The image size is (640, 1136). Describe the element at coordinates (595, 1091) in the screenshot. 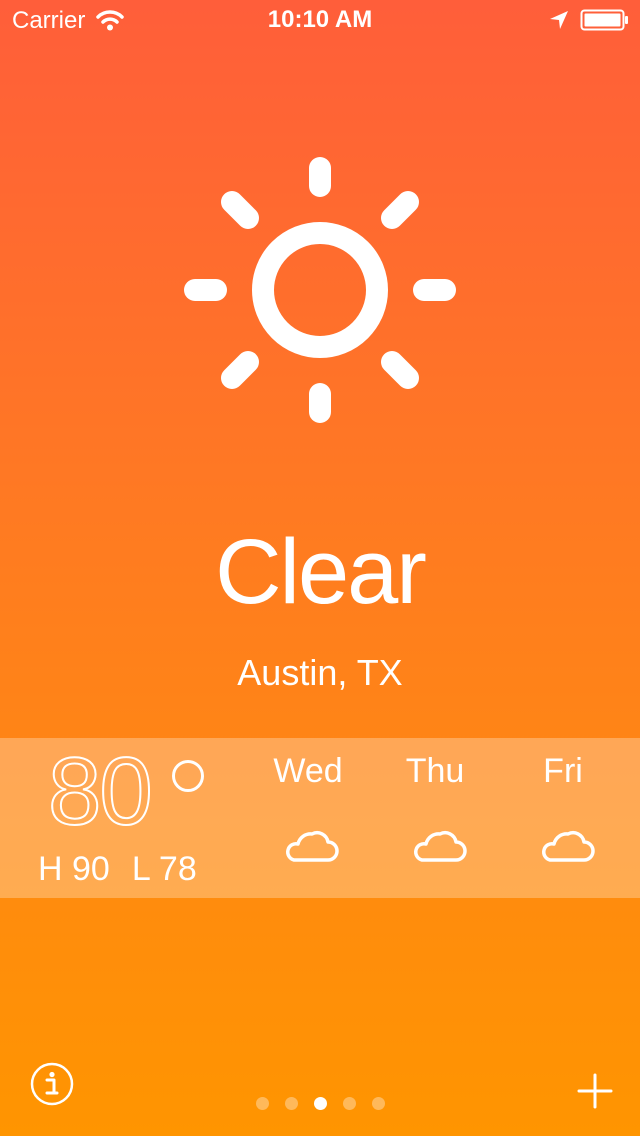

I see `add-city-button` at that location.